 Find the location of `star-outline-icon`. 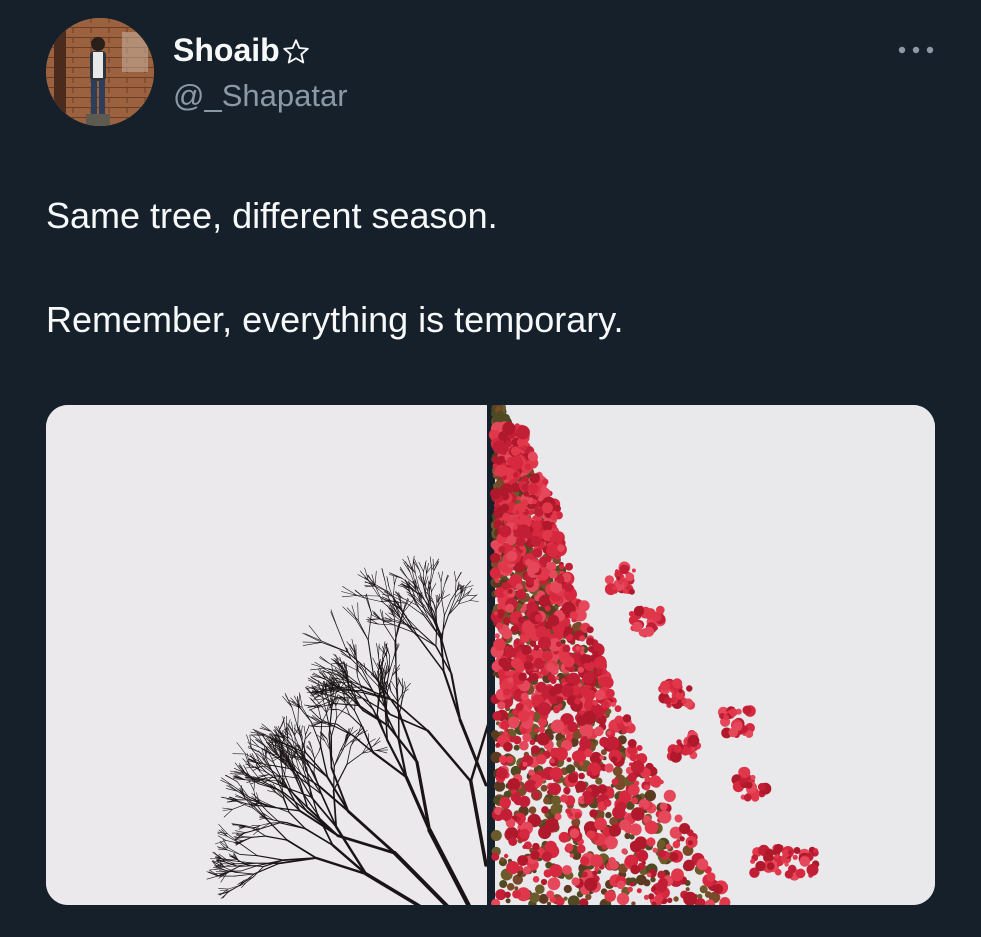

star-outline-icon is located at coordinates (296, 52).